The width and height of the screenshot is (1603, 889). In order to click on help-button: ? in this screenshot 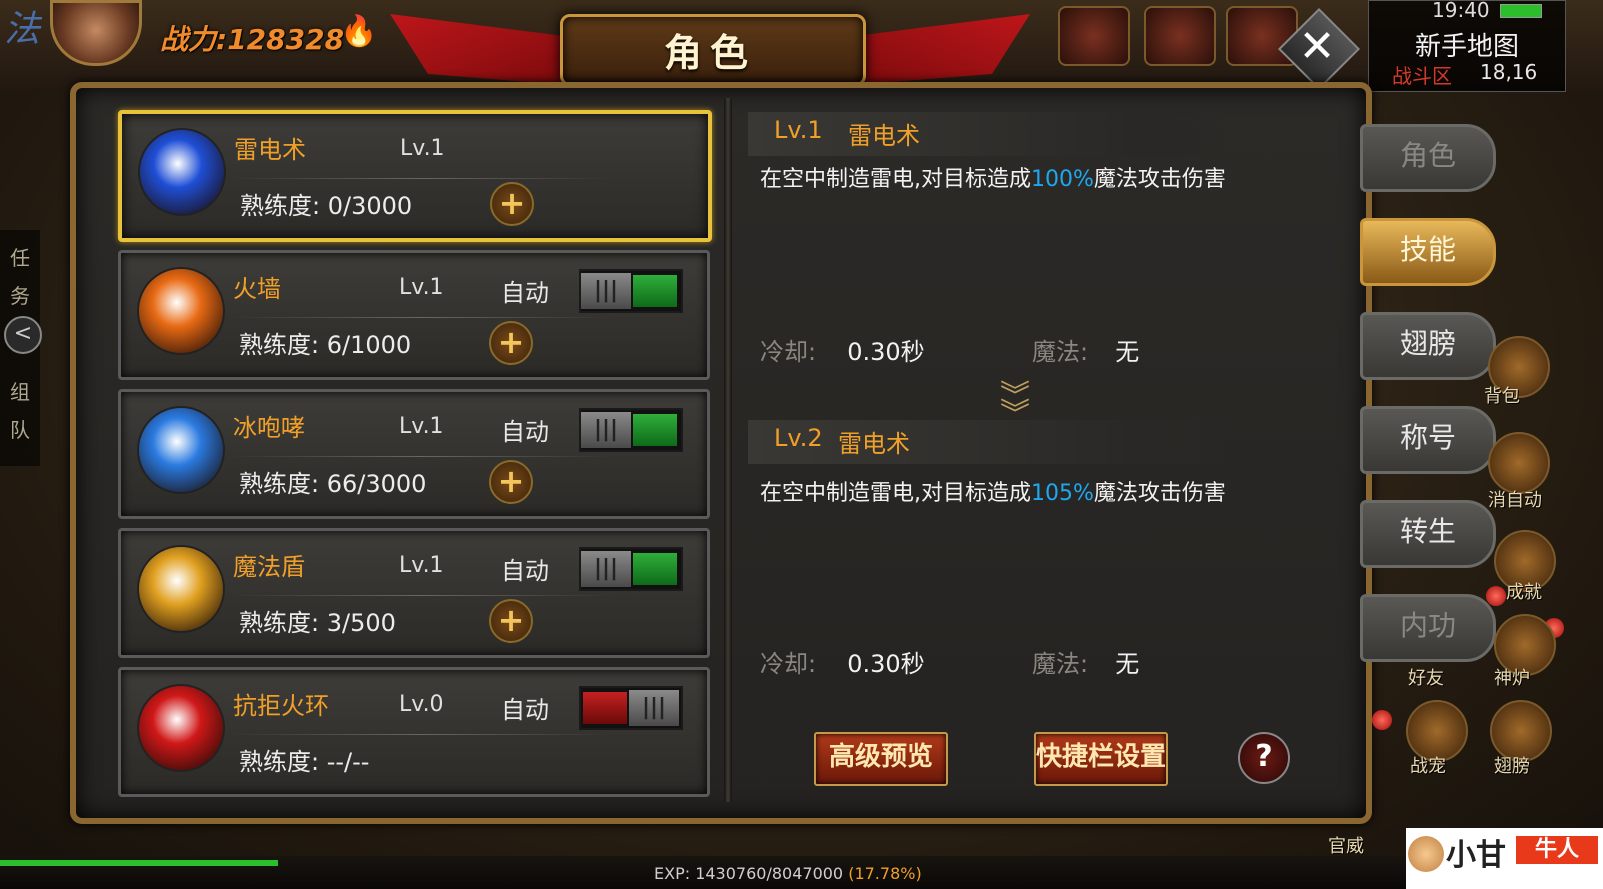, I will do `click(1264, 758)`.